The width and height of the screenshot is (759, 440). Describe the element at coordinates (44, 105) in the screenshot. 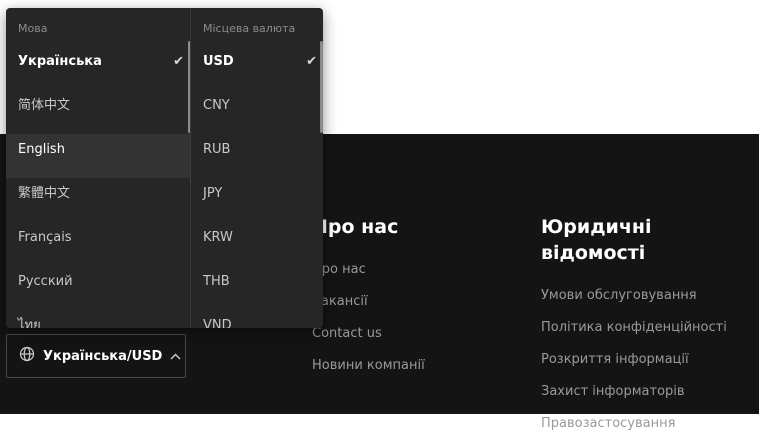

I see `language-option-label: 简体中文` at that location.